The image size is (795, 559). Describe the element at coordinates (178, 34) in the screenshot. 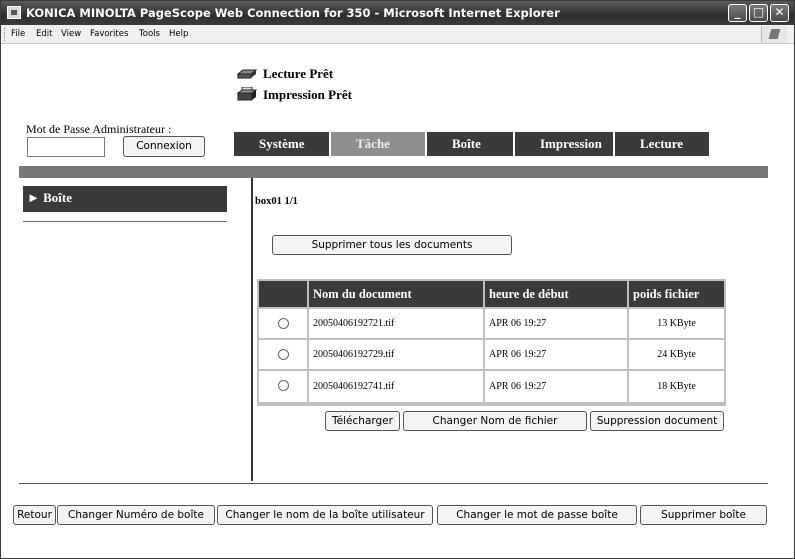

I see `menu-help: Help` at that location.